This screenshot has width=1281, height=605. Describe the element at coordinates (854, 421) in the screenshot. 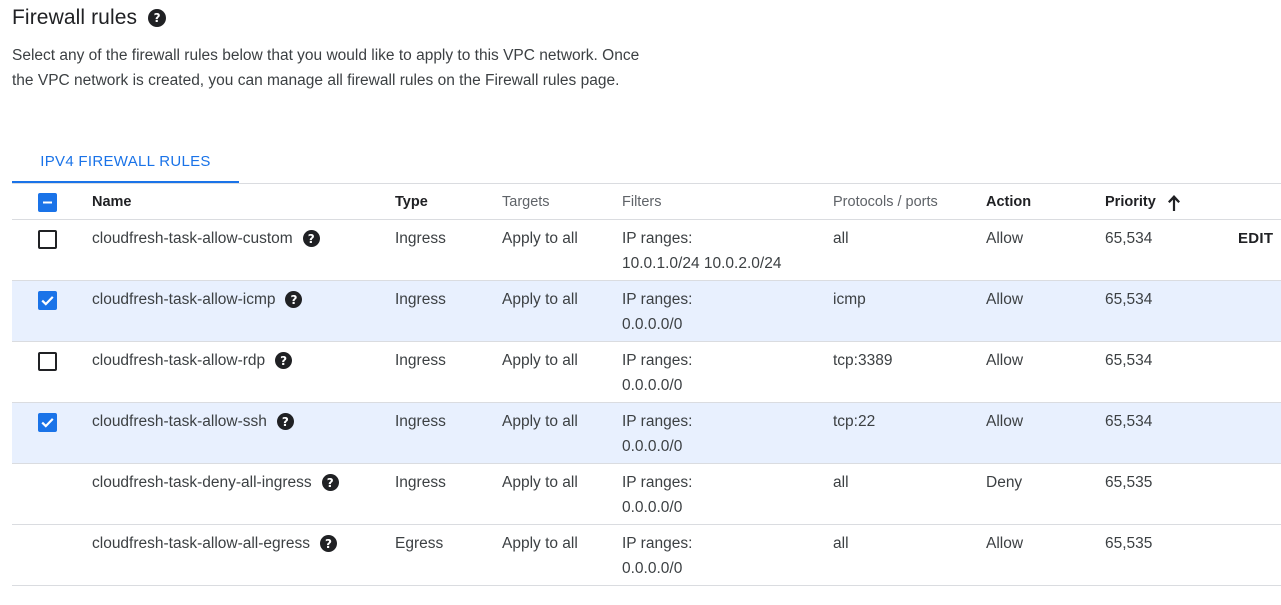

I see `rule-protocols: tcp:22` at that location.